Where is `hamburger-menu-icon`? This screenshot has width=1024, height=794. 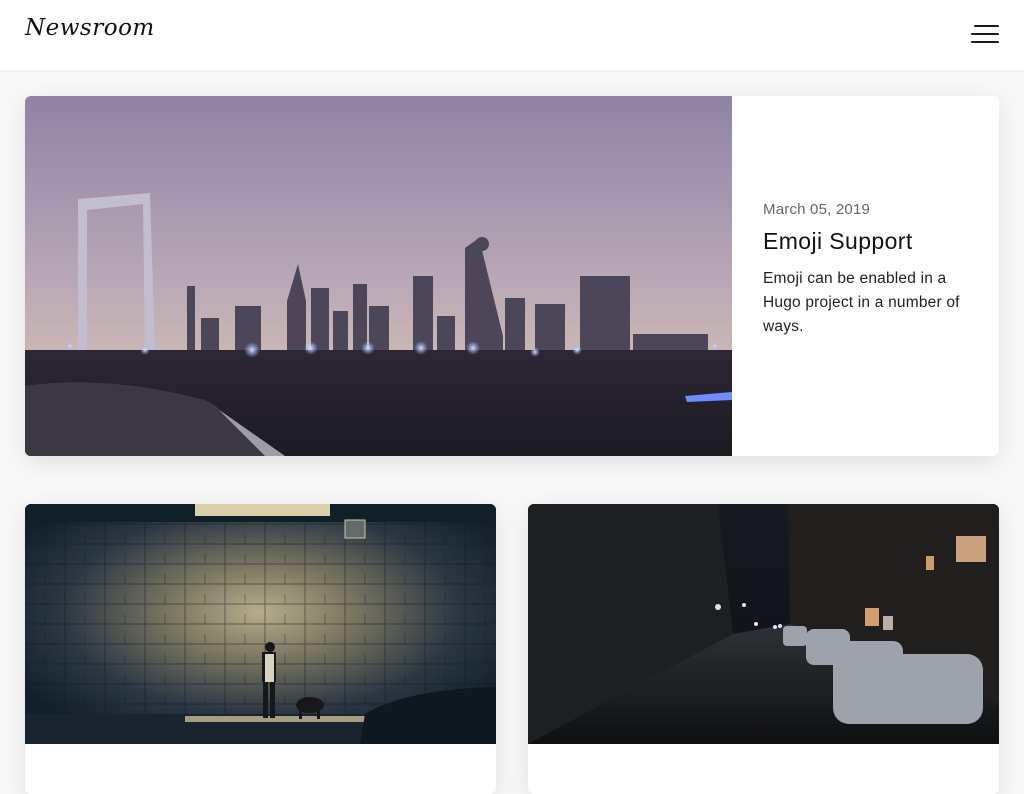
hamburger-menu-icon is located at coordinates (985, 35).